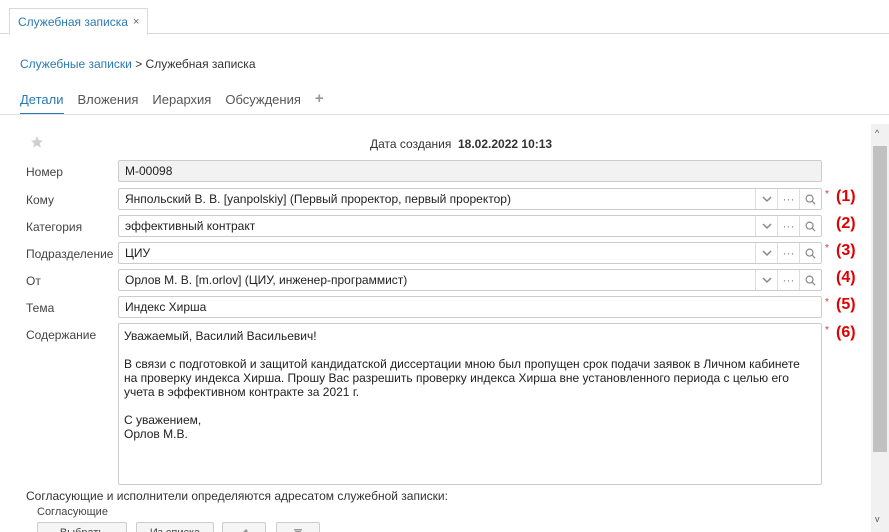 The height and width of the screenshot is (532, 889). I want to click on tab-attachments: Вложения, so click(108, 103).